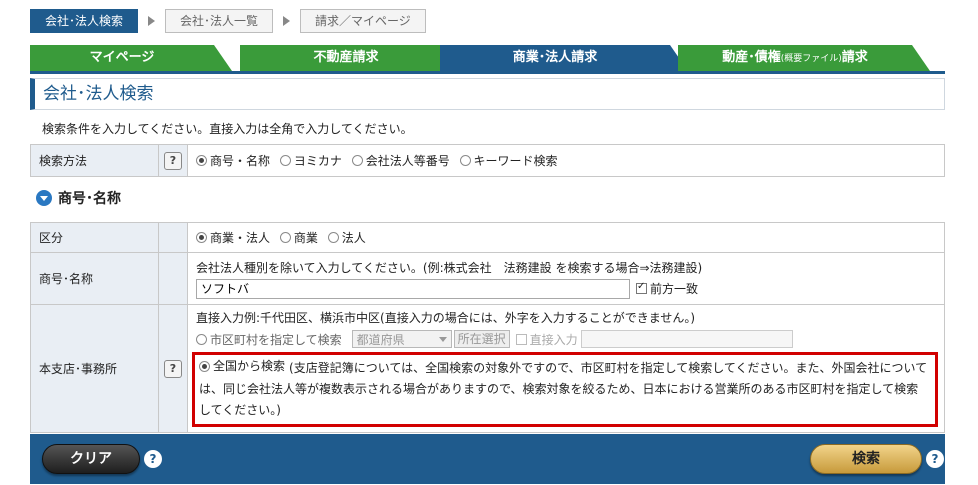 This screenshot has width=978, height=485. Describe the element at coordinates (94, 160) in the screenshot. I see `search-method-label: 検索方法` at that location.